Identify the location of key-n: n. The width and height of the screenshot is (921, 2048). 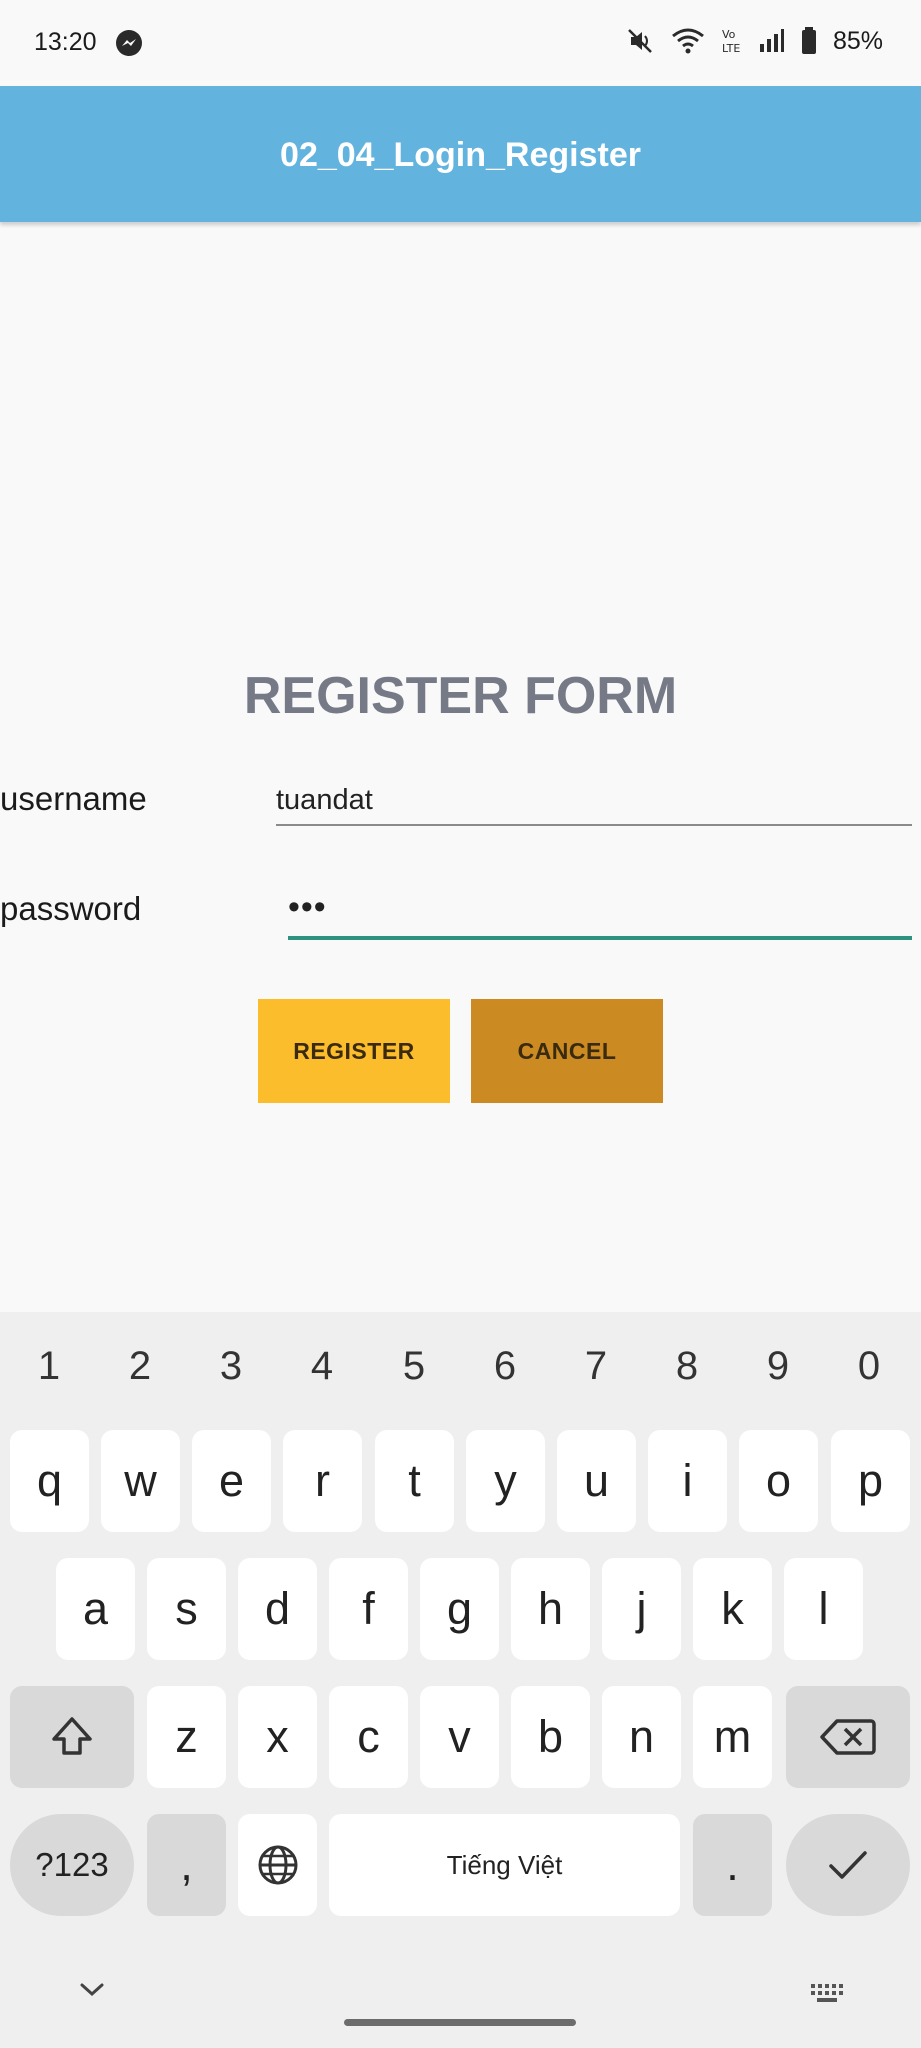
(641, 1737).